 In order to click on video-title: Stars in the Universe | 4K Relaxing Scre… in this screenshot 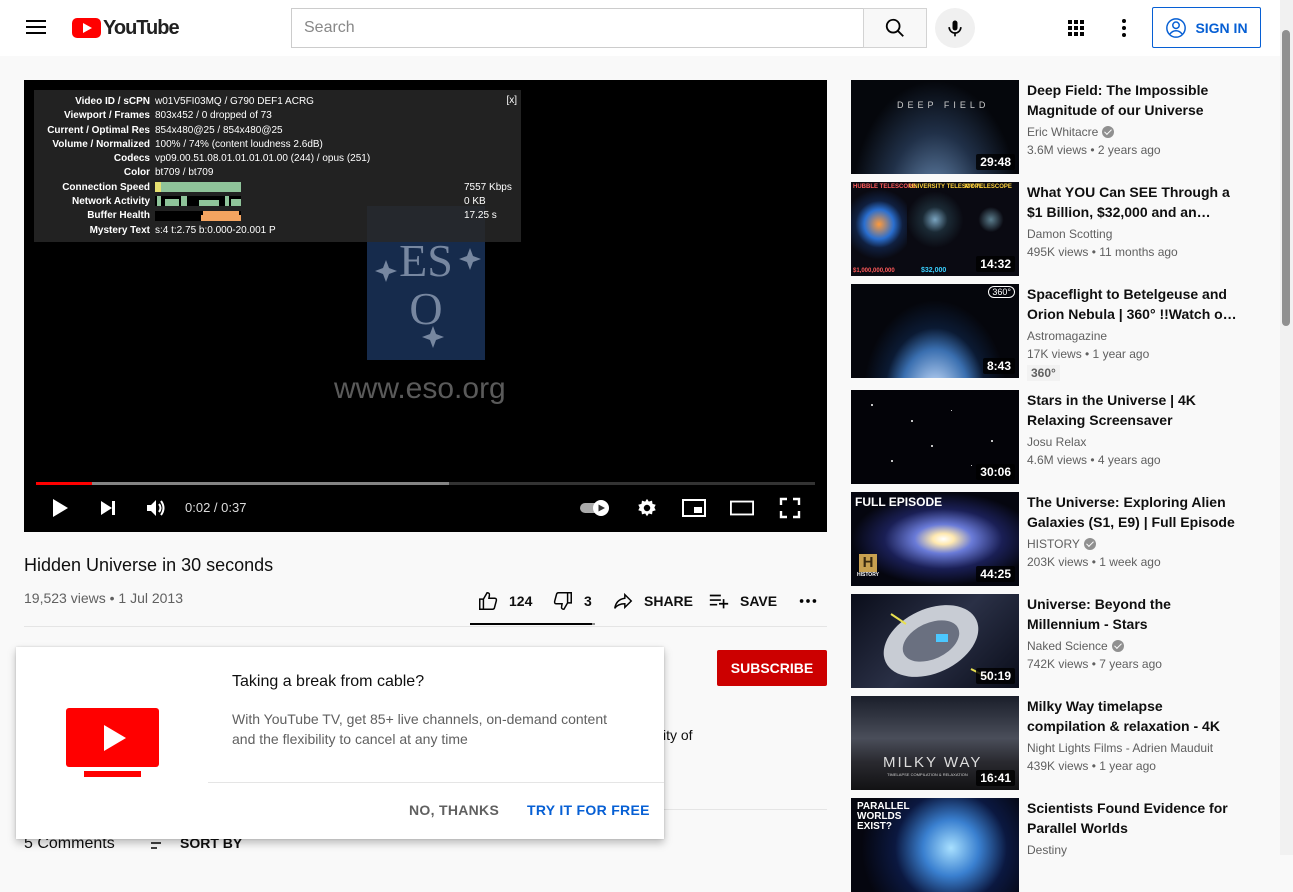, I will do `click(1111, 410)`.